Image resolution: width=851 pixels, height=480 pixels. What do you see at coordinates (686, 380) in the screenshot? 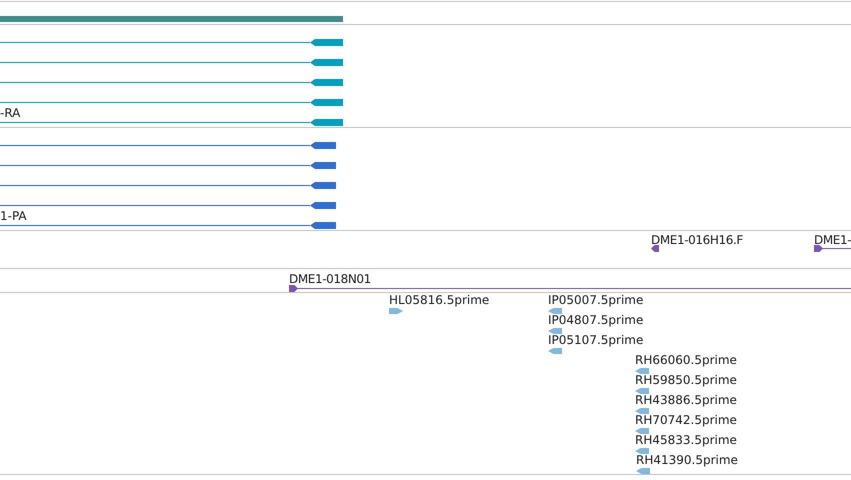
I see `est-label: RH59850.5prime` at bounding box center [686, 380].